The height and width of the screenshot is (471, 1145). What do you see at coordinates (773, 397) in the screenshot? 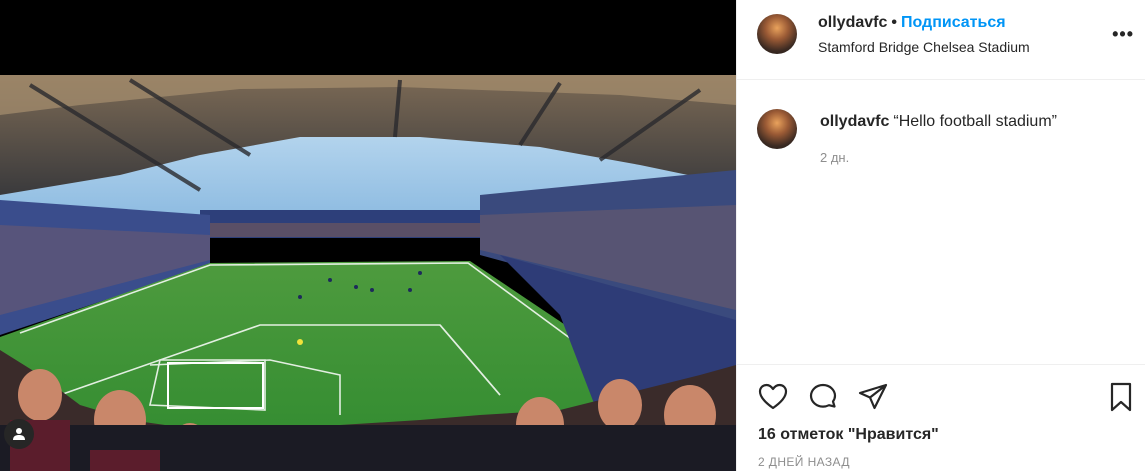
I see `heart-icon` at bounding box center [773, 397].